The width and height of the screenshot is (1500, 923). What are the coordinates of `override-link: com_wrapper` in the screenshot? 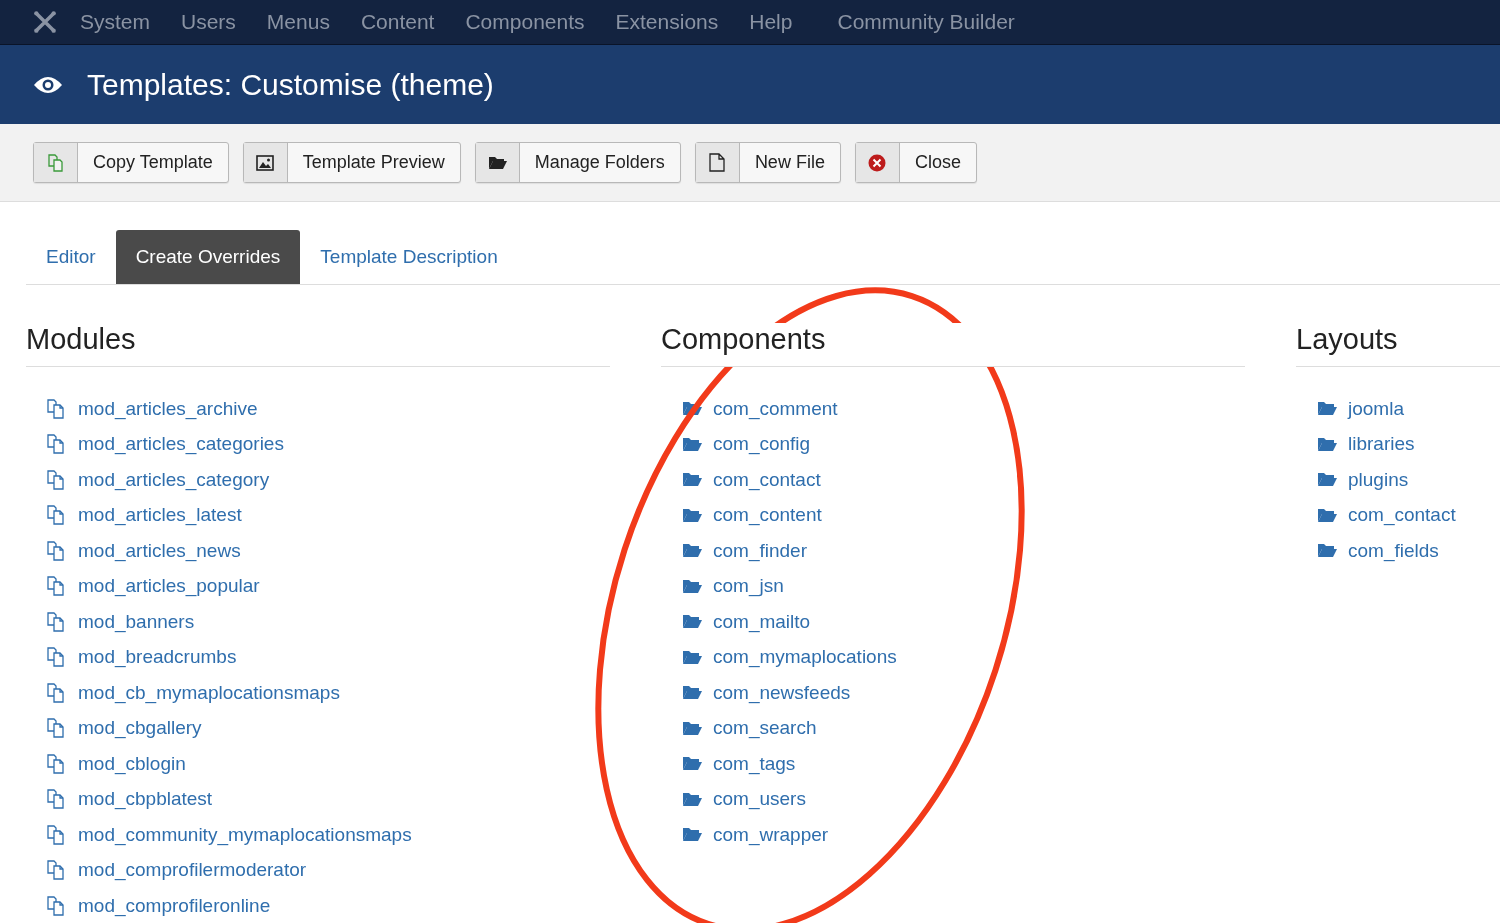 It's located at (771, 834).